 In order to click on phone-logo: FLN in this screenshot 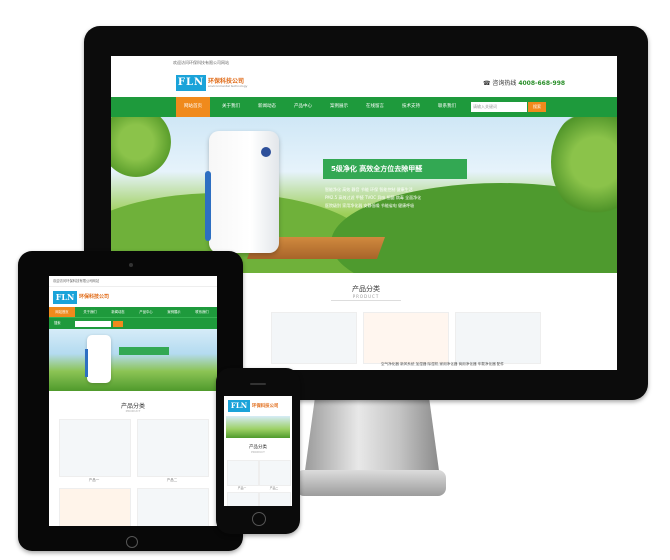, I will do `click(239, 406)`.